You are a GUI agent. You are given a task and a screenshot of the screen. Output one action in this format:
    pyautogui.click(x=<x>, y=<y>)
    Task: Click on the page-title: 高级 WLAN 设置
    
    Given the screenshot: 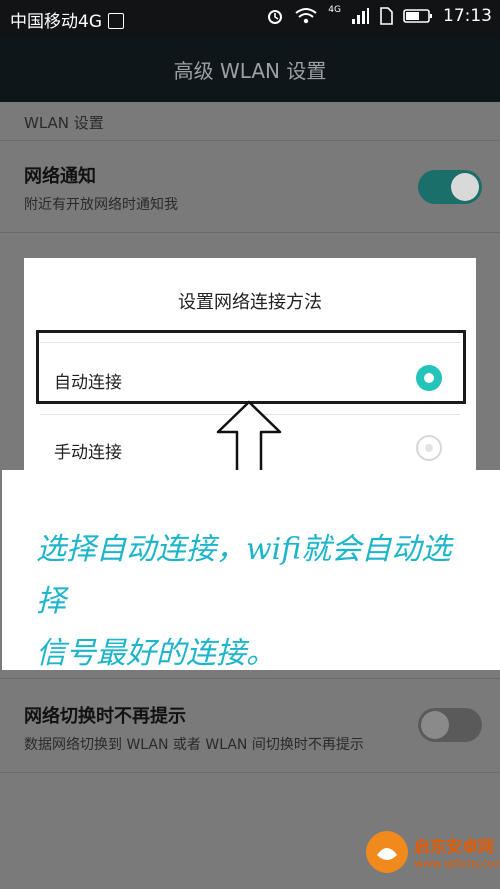 What is the action you would take?
    pyautogui.click(x=250, y=70)
    